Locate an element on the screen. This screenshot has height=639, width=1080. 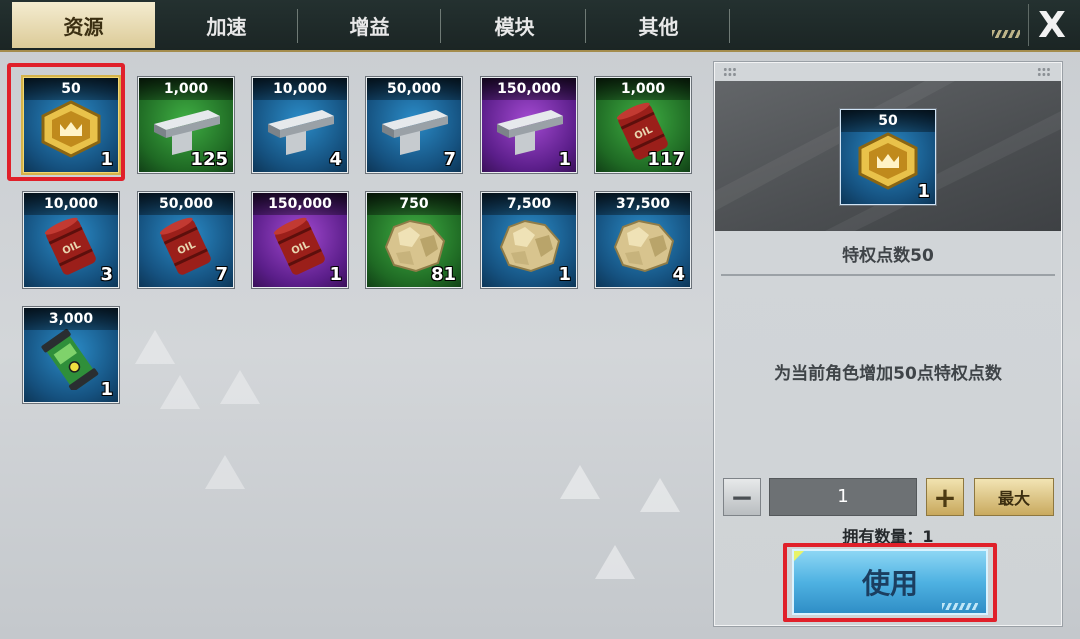
item-oil-10000: OIL 10,000 3 is located at coordinates (71, 240).